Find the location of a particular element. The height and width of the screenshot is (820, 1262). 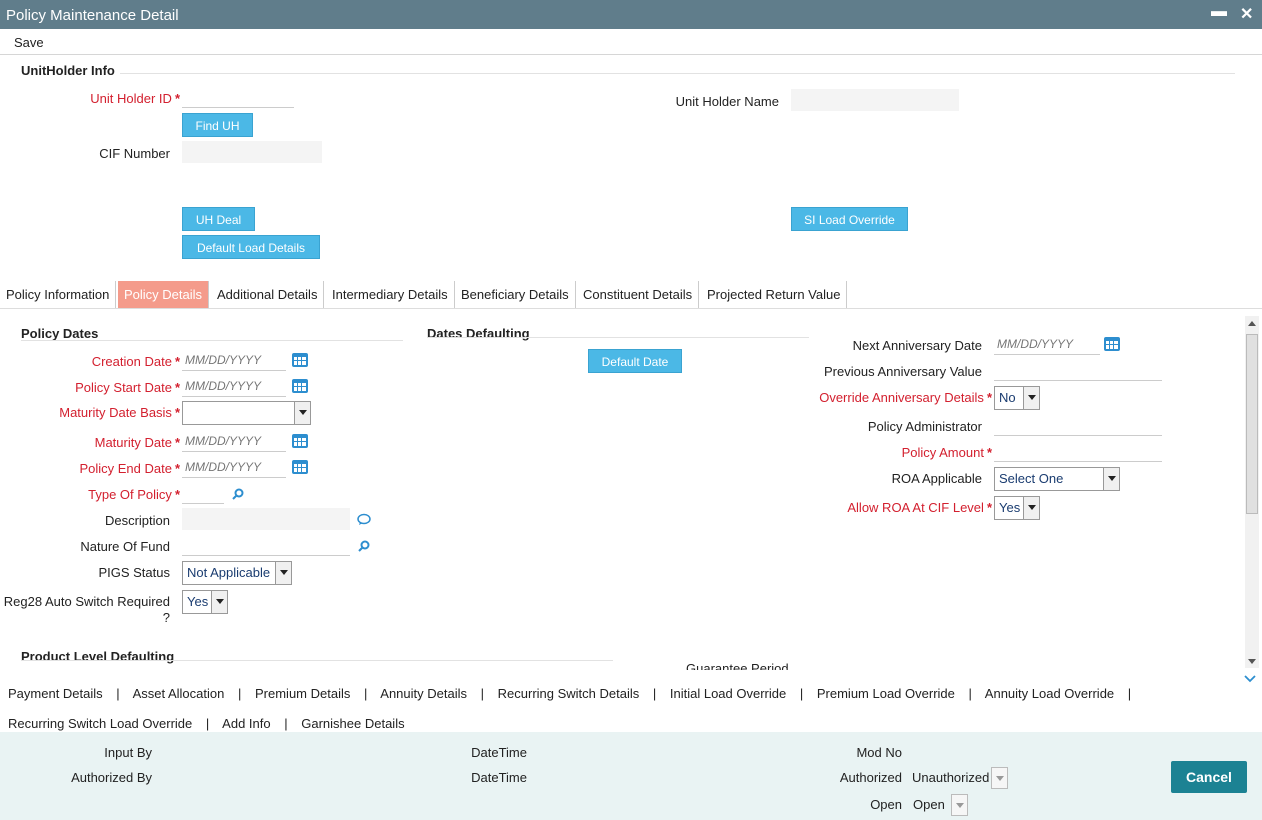

find-uh-button: Find UH is located at coordinates (217, 125).